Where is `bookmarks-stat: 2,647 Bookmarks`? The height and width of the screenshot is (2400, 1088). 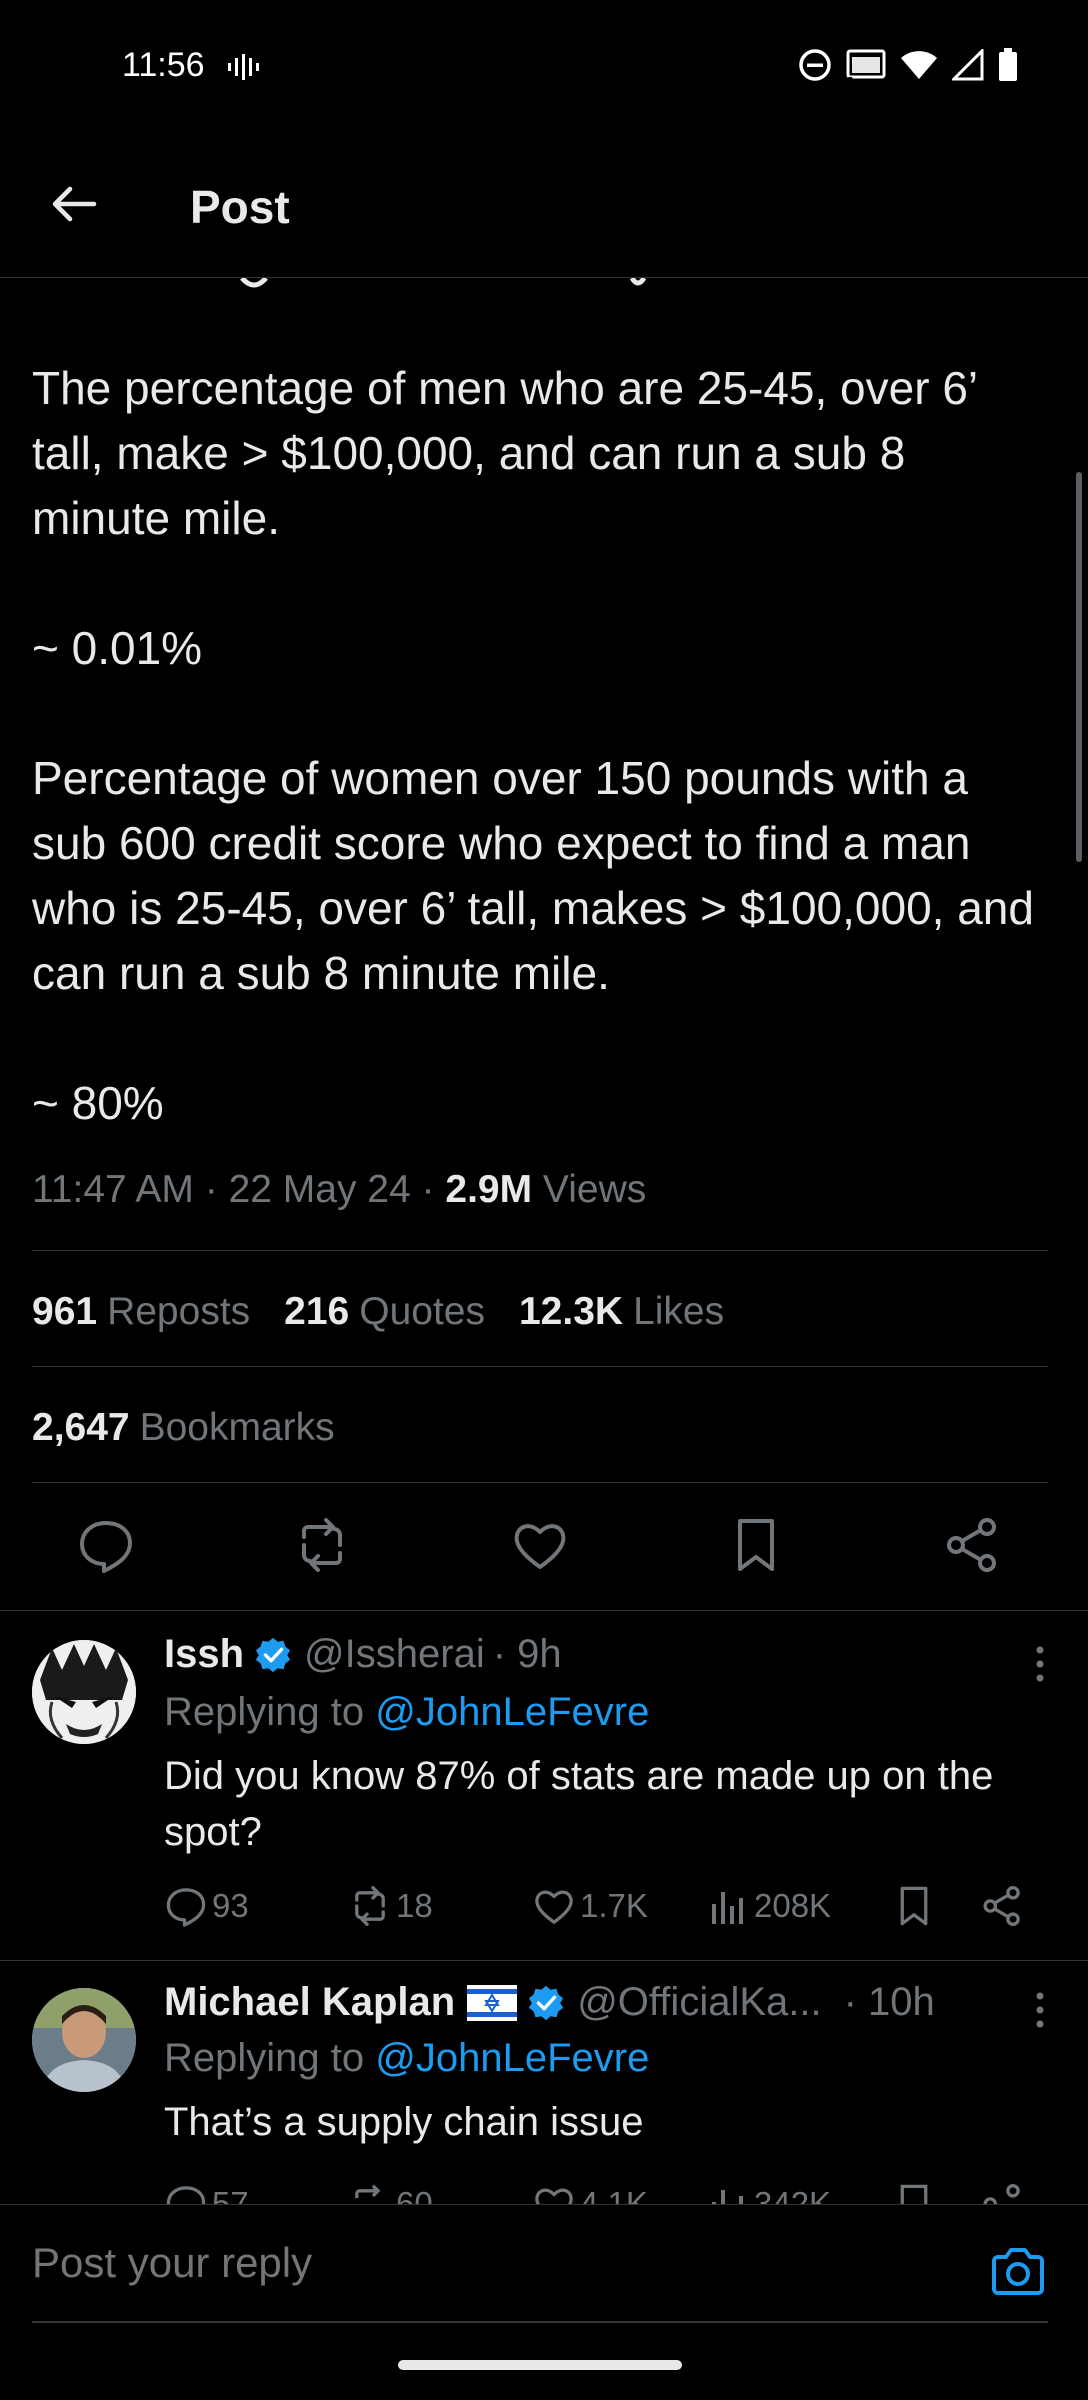
bookmarks-stat: 2,647 Bookmarks is located at coordinates (183, 1428).